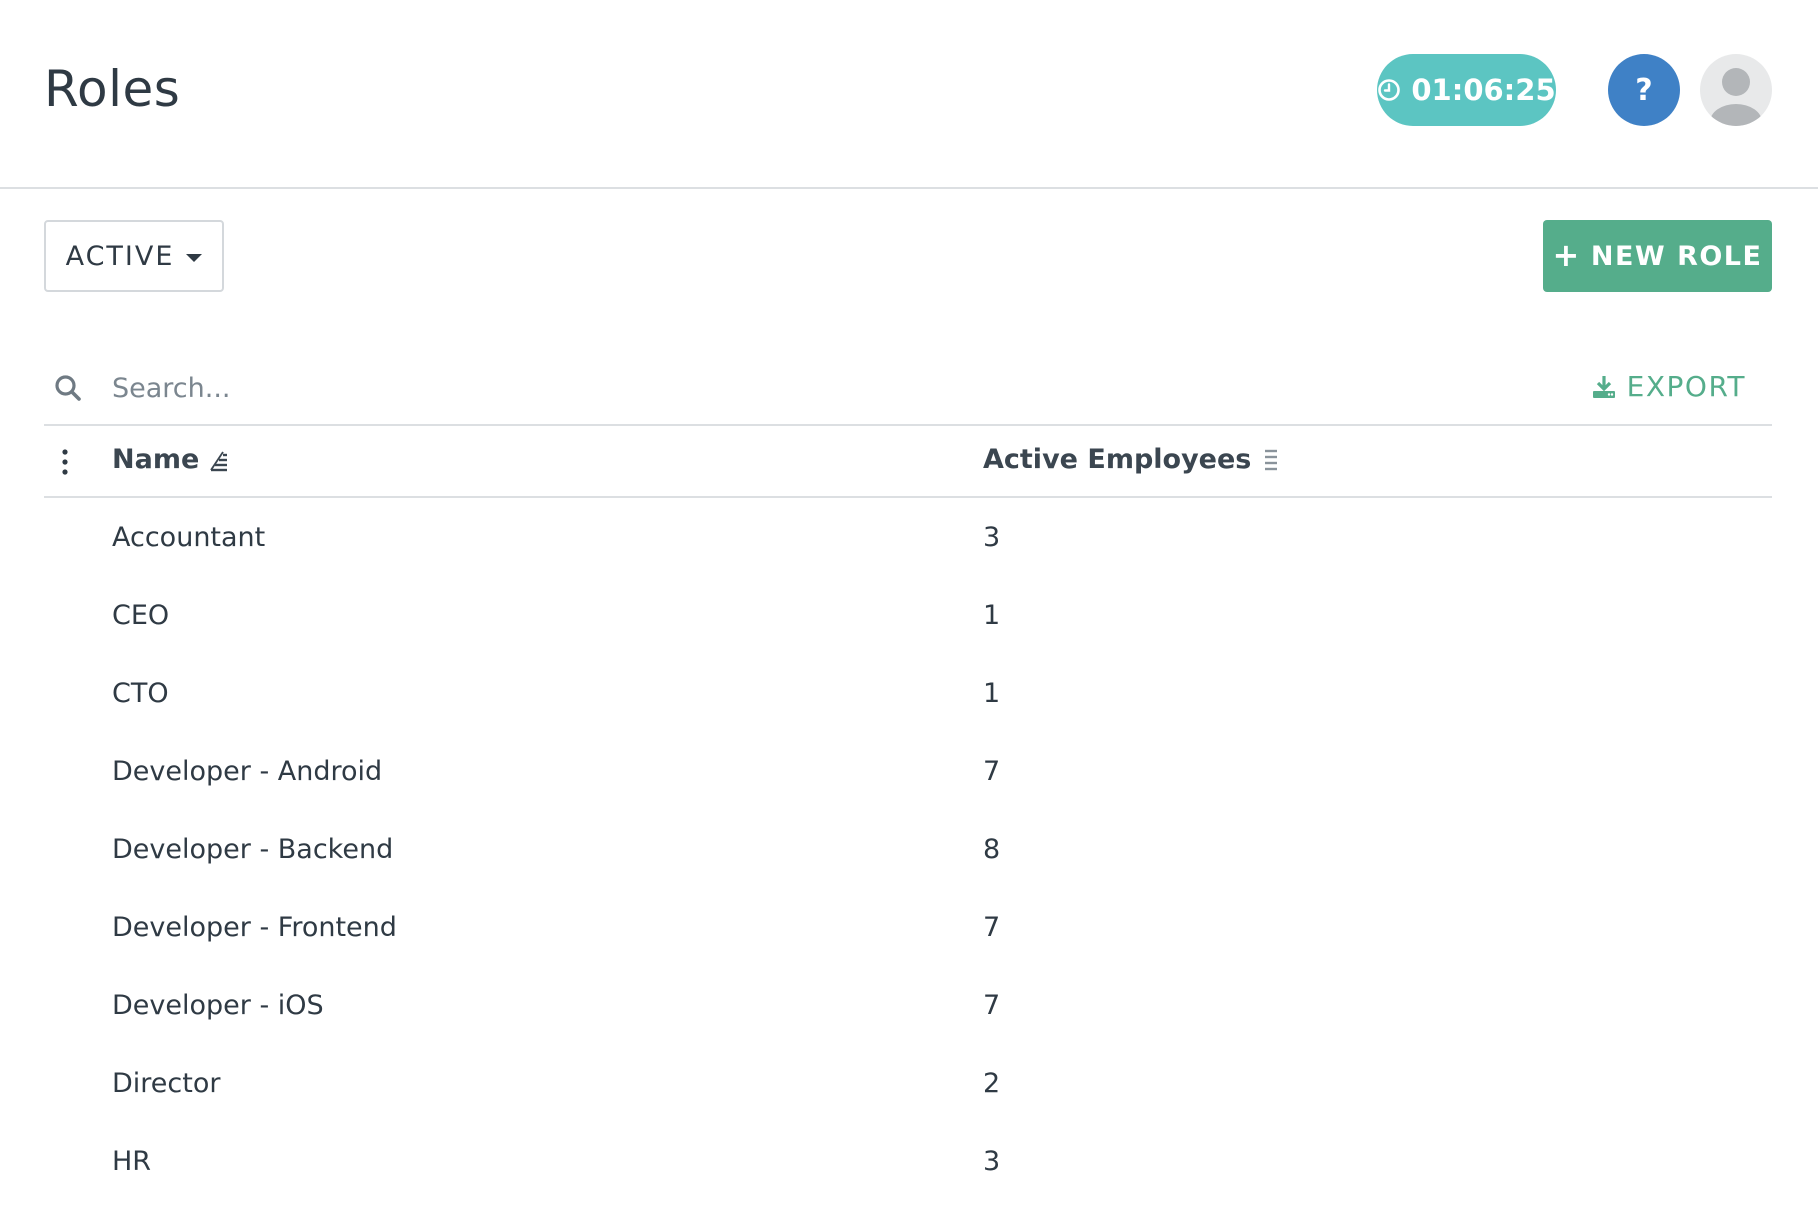 The width and height of the screenshot is (1818, 1212). Describe the element at coordinates (1566, 254) in the screenshot. I see `plus-icon: +` at that location.